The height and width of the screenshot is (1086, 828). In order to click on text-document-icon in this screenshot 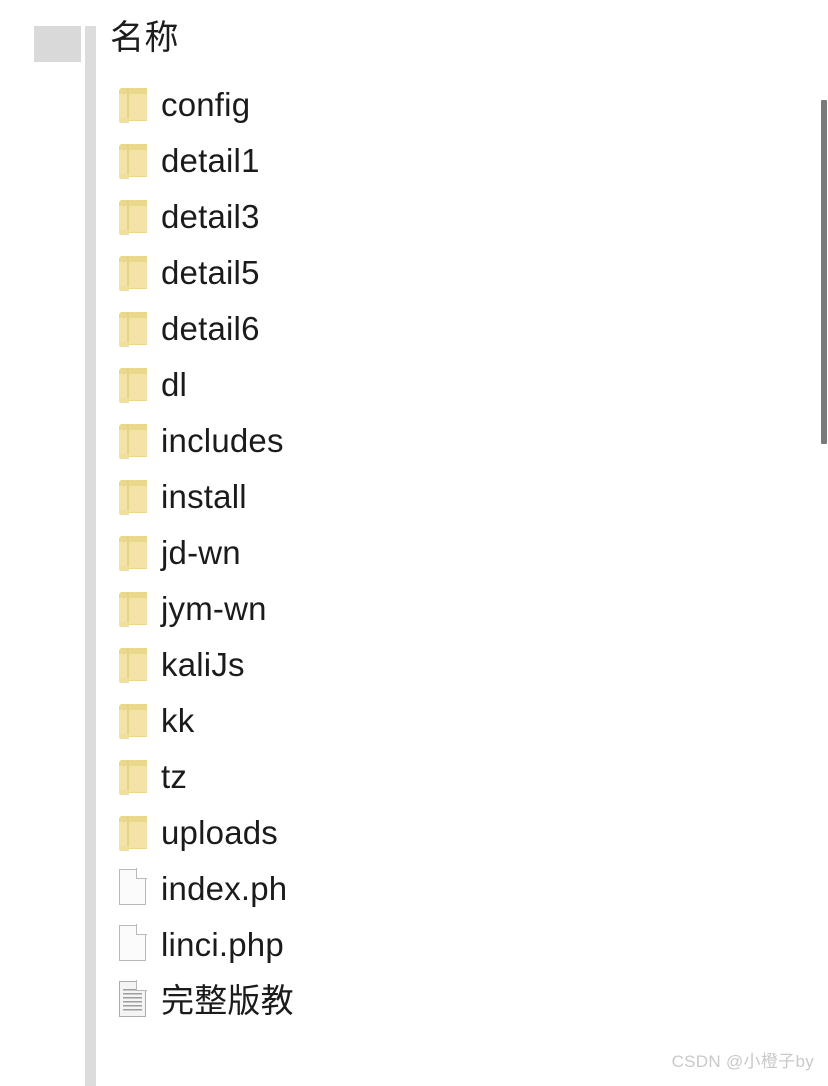, I will do `click(133, 999)`.